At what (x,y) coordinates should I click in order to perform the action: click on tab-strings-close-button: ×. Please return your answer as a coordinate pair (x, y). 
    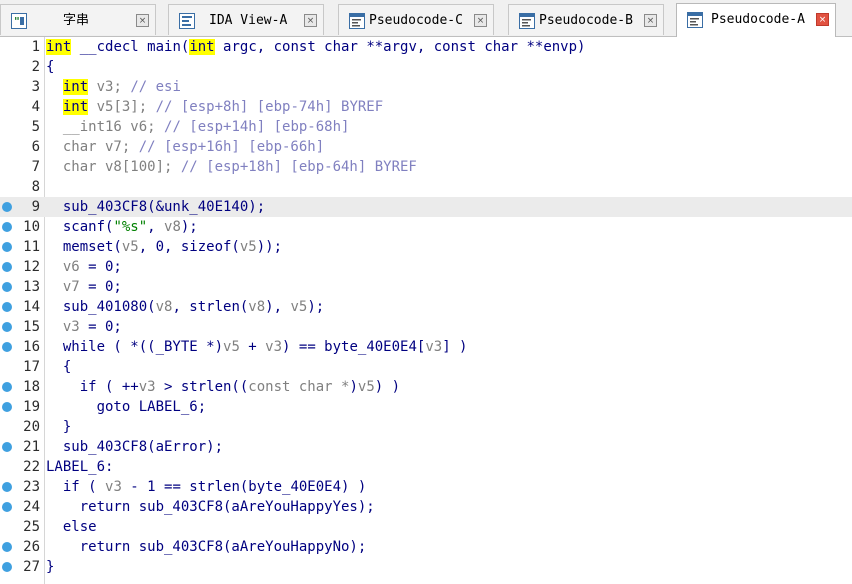
    Looking at the image, I should click on (142, 20).